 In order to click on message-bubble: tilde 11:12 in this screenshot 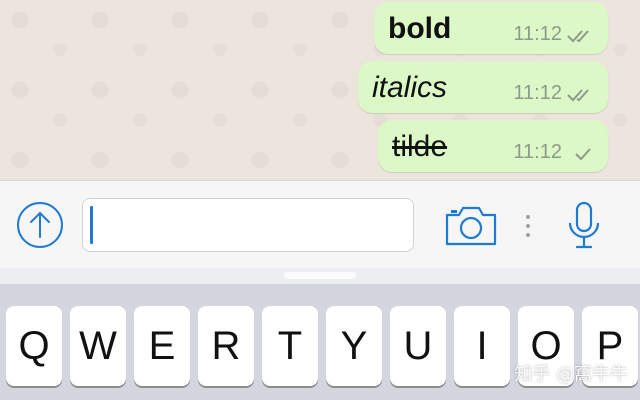, I will do `click(493, 146)`.